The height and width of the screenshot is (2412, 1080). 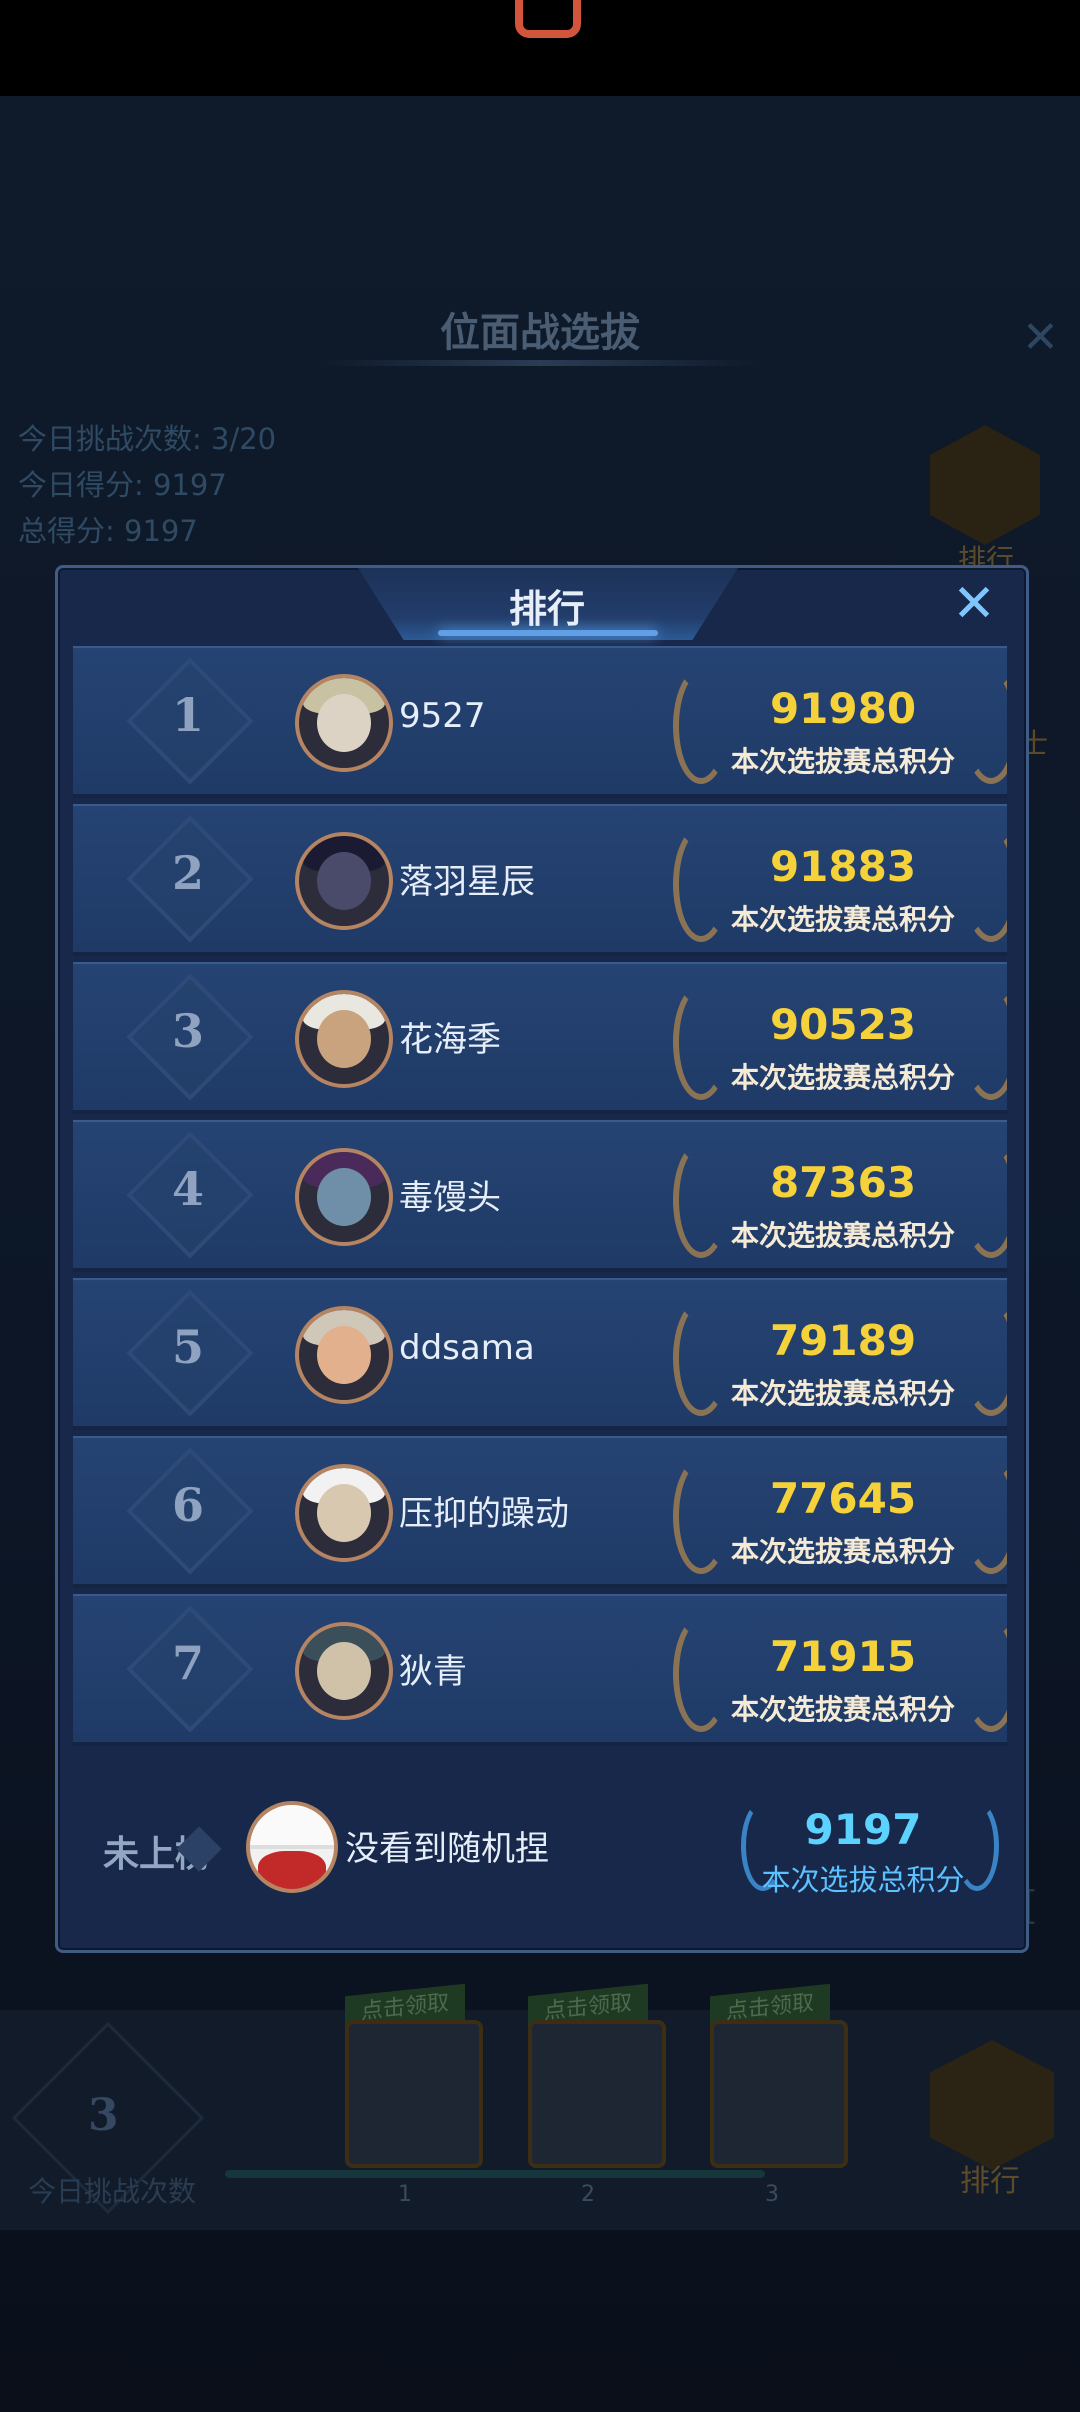 I want to click on rank-number: 5, so click(x=187, y=1347).